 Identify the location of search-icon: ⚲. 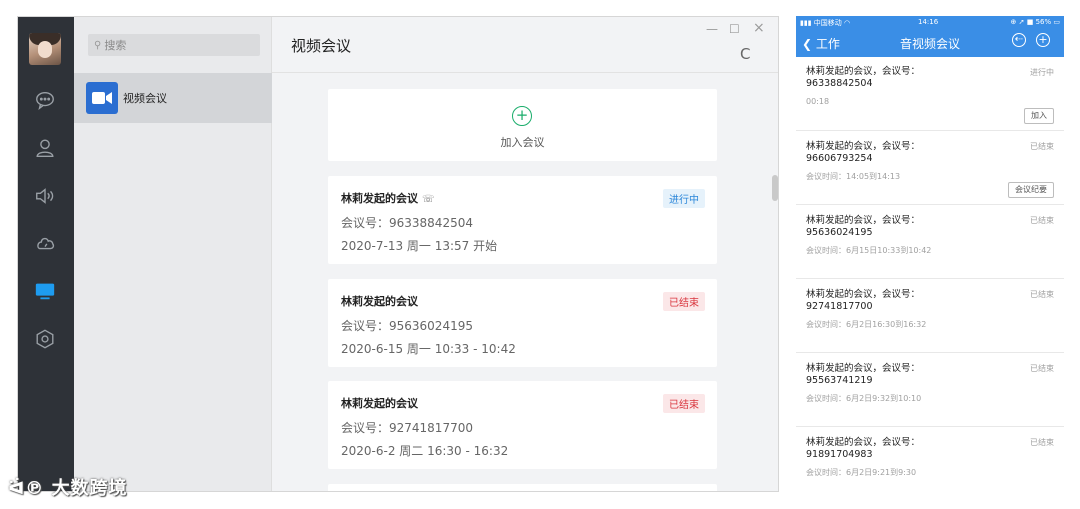
(98, 45).